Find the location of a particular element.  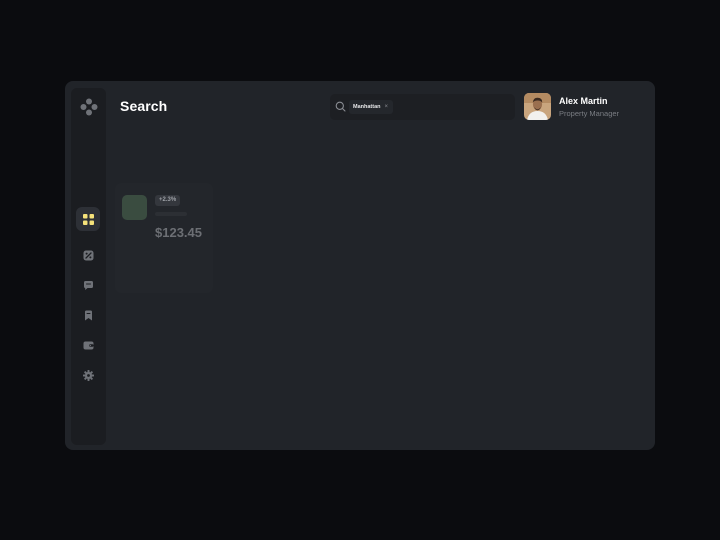

sidebar-item-dashboard is located at coordinates (88, 219).